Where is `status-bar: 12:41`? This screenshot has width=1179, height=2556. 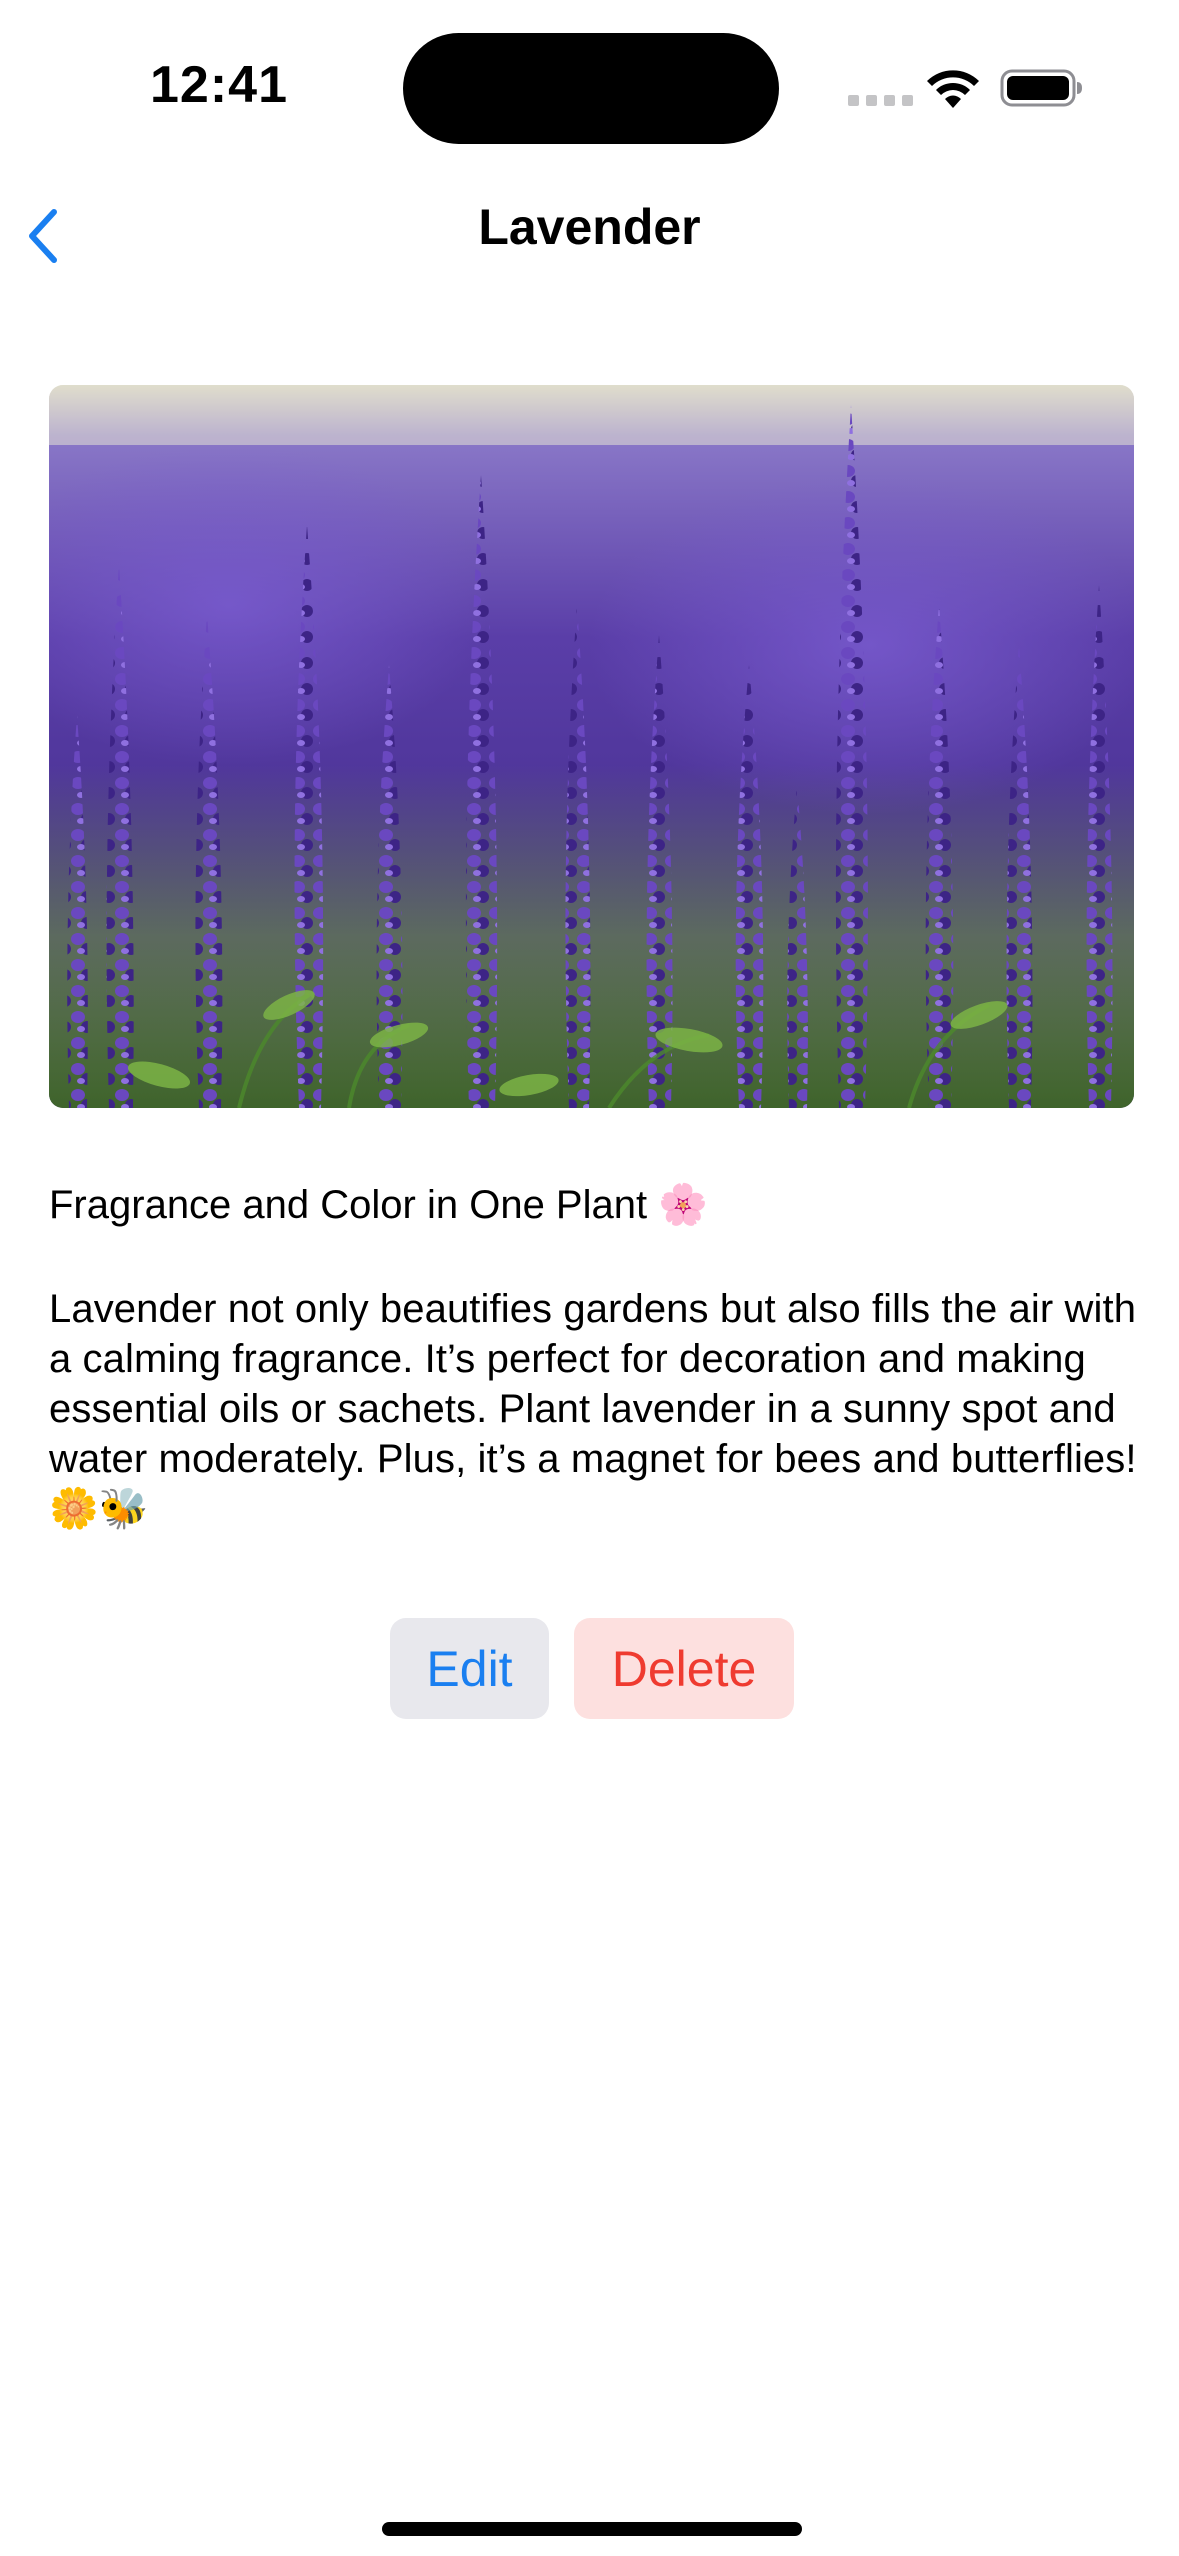 status-bar: 12:41 is located at coordinates (589, 85).